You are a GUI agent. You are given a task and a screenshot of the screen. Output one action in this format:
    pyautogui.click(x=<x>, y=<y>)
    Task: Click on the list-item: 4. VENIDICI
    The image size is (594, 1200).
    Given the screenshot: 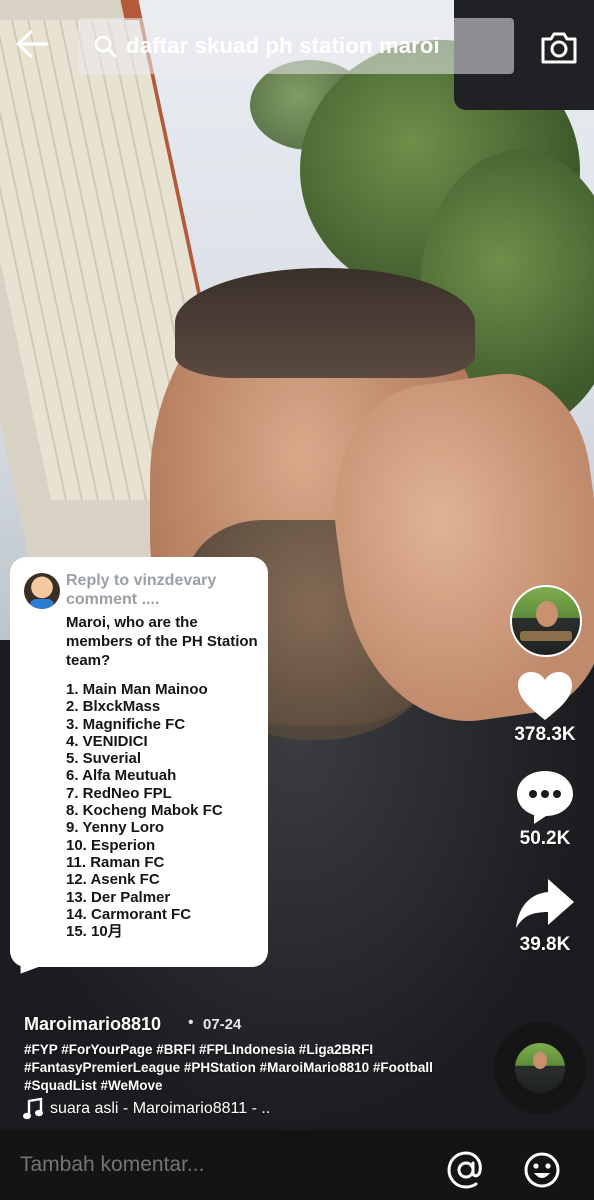 What is the action you would take?
    pyautogui.click(x=107, y=741)
    